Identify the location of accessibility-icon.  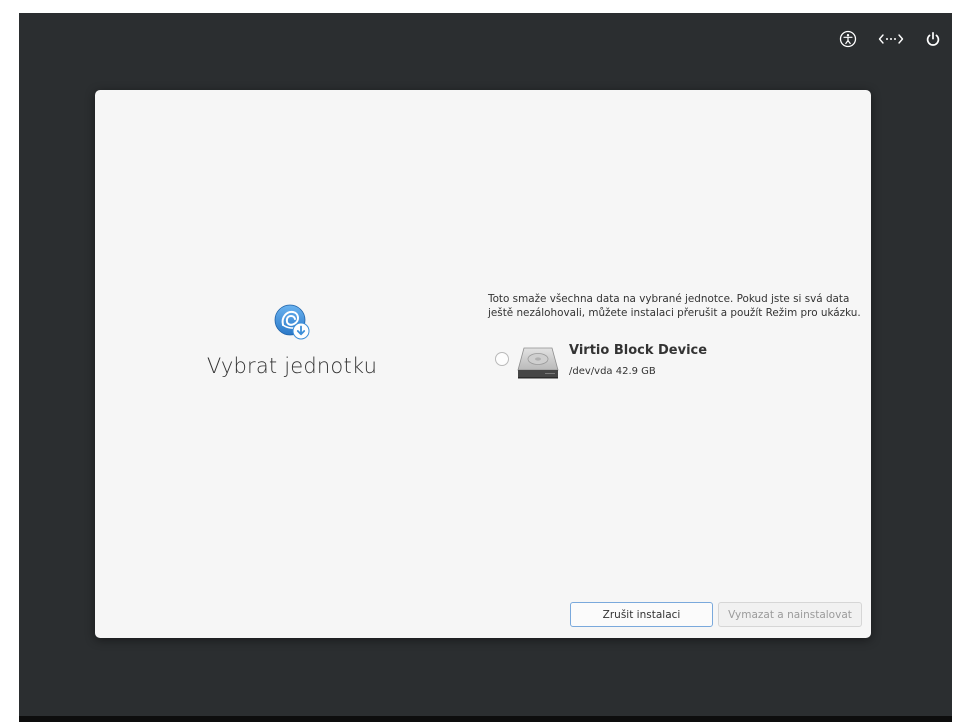
(848, 39).